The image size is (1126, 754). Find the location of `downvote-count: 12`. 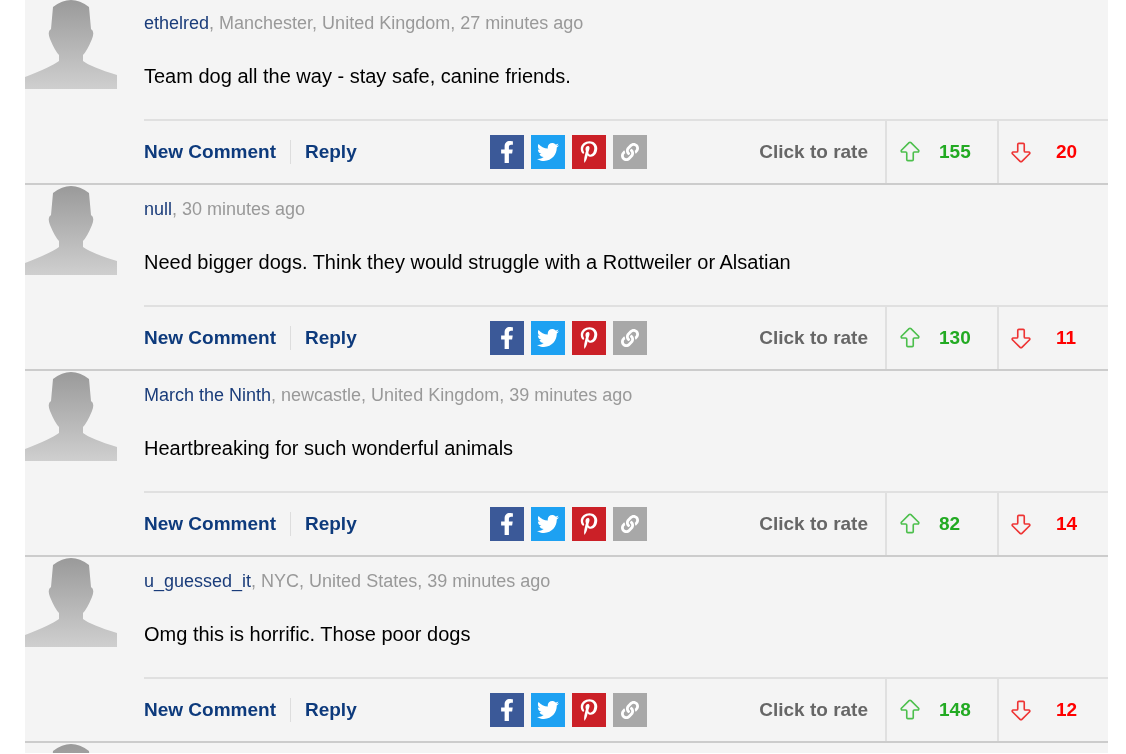

downvote-count: 12 is located at coordinates (1067, 709).